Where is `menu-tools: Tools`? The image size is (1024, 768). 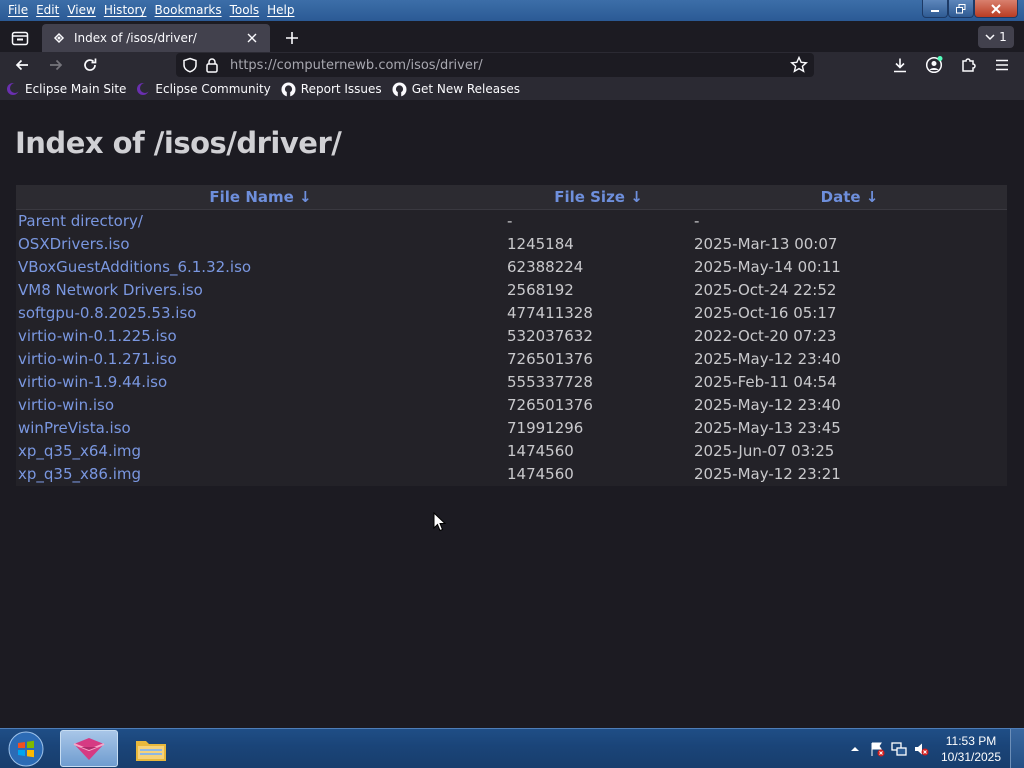
menu-tools: Tools is located at coordinates (245, 10).